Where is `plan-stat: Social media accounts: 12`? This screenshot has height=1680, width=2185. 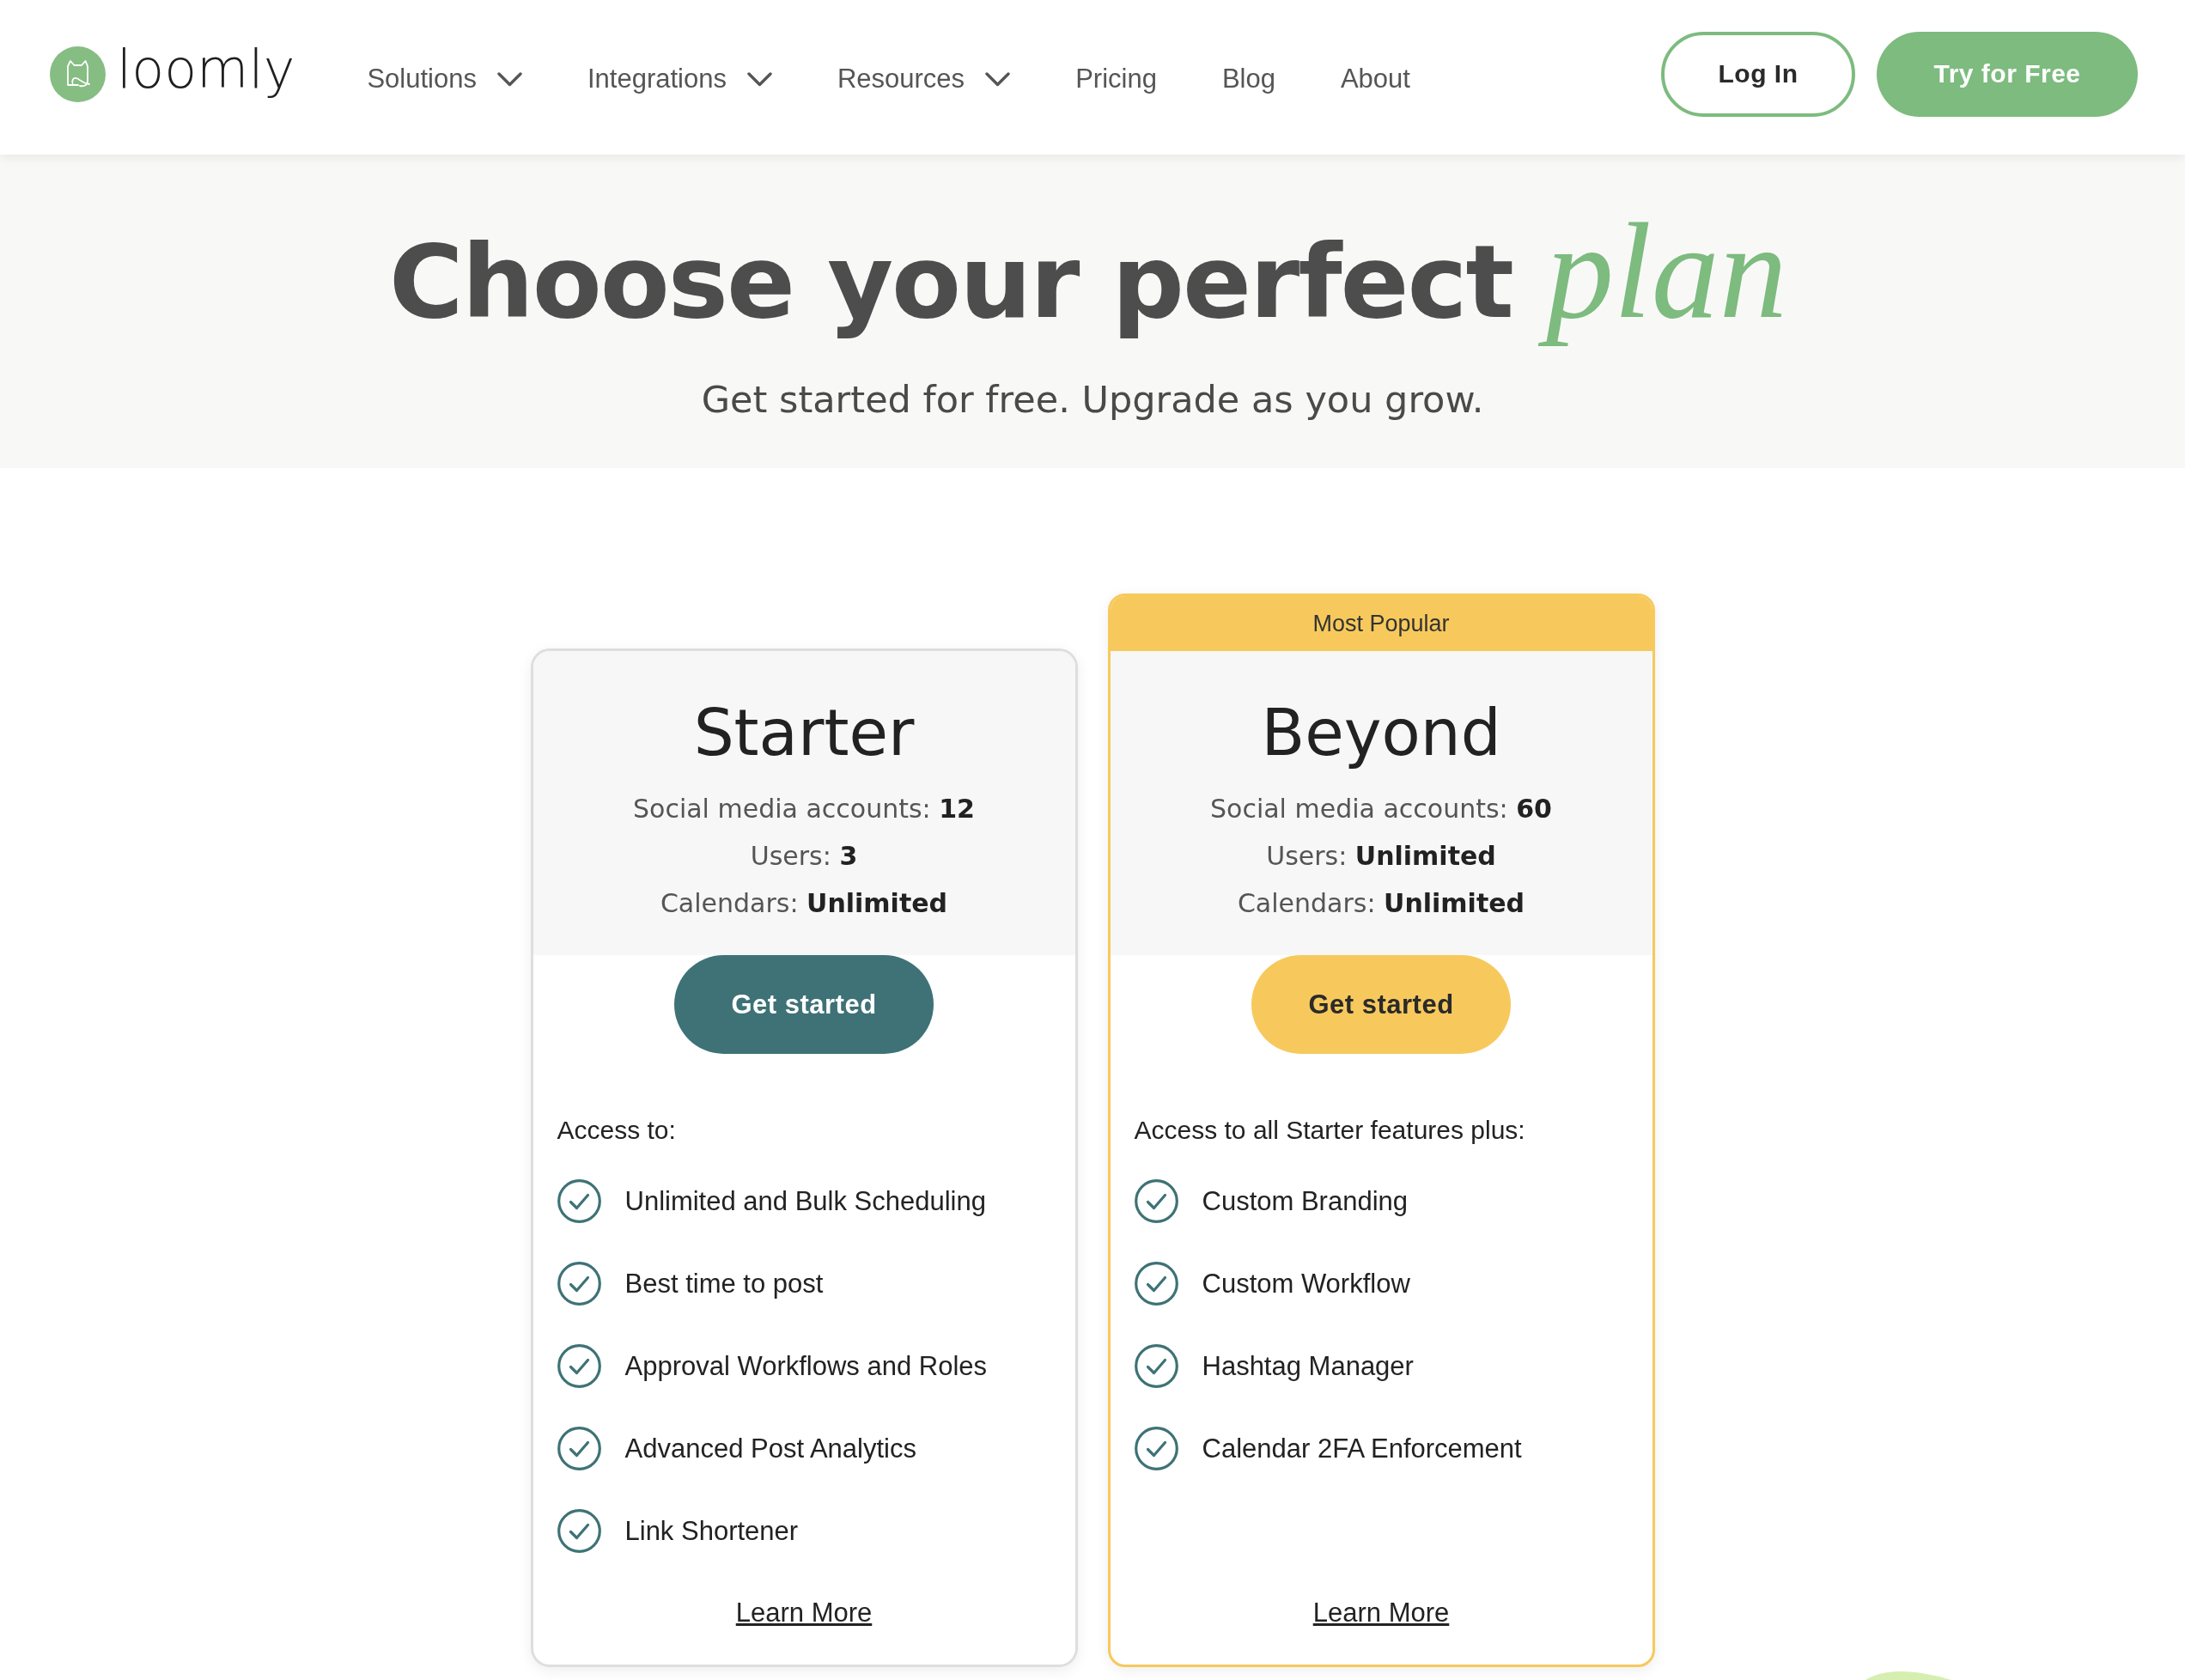 plan-stat: Social media accounts: 12 is located at coordinates (804, 809).